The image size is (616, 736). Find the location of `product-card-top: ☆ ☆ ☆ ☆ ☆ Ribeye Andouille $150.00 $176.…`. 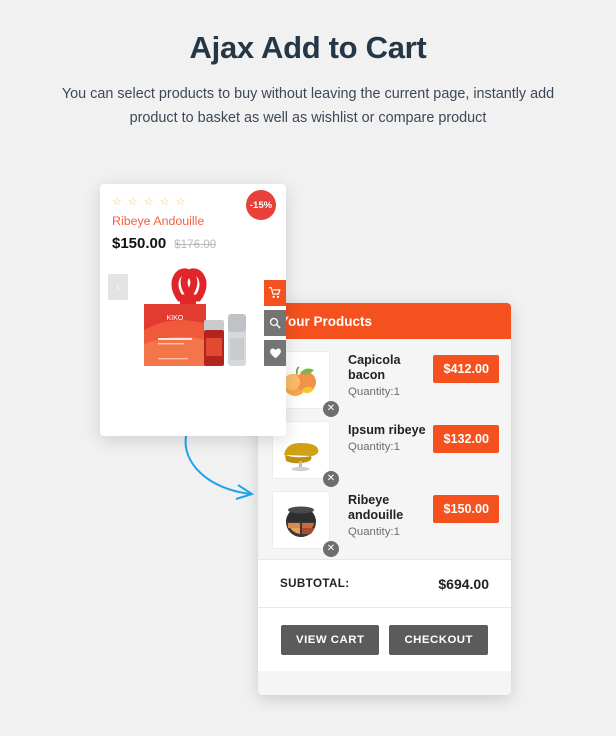

product-card-top: ☆ ☆ ☆ ☆ ☆ Ribeye Andouille $150.00 $176.… is located at coordinates (193, 218).